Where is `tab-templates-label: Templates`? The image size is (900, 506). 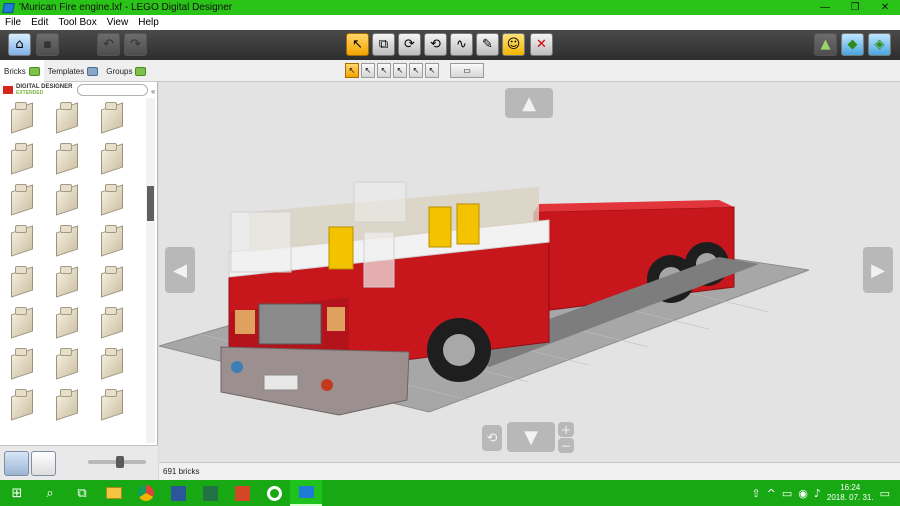 tab-templates-label: Templates is located at coordinates (66, 71).